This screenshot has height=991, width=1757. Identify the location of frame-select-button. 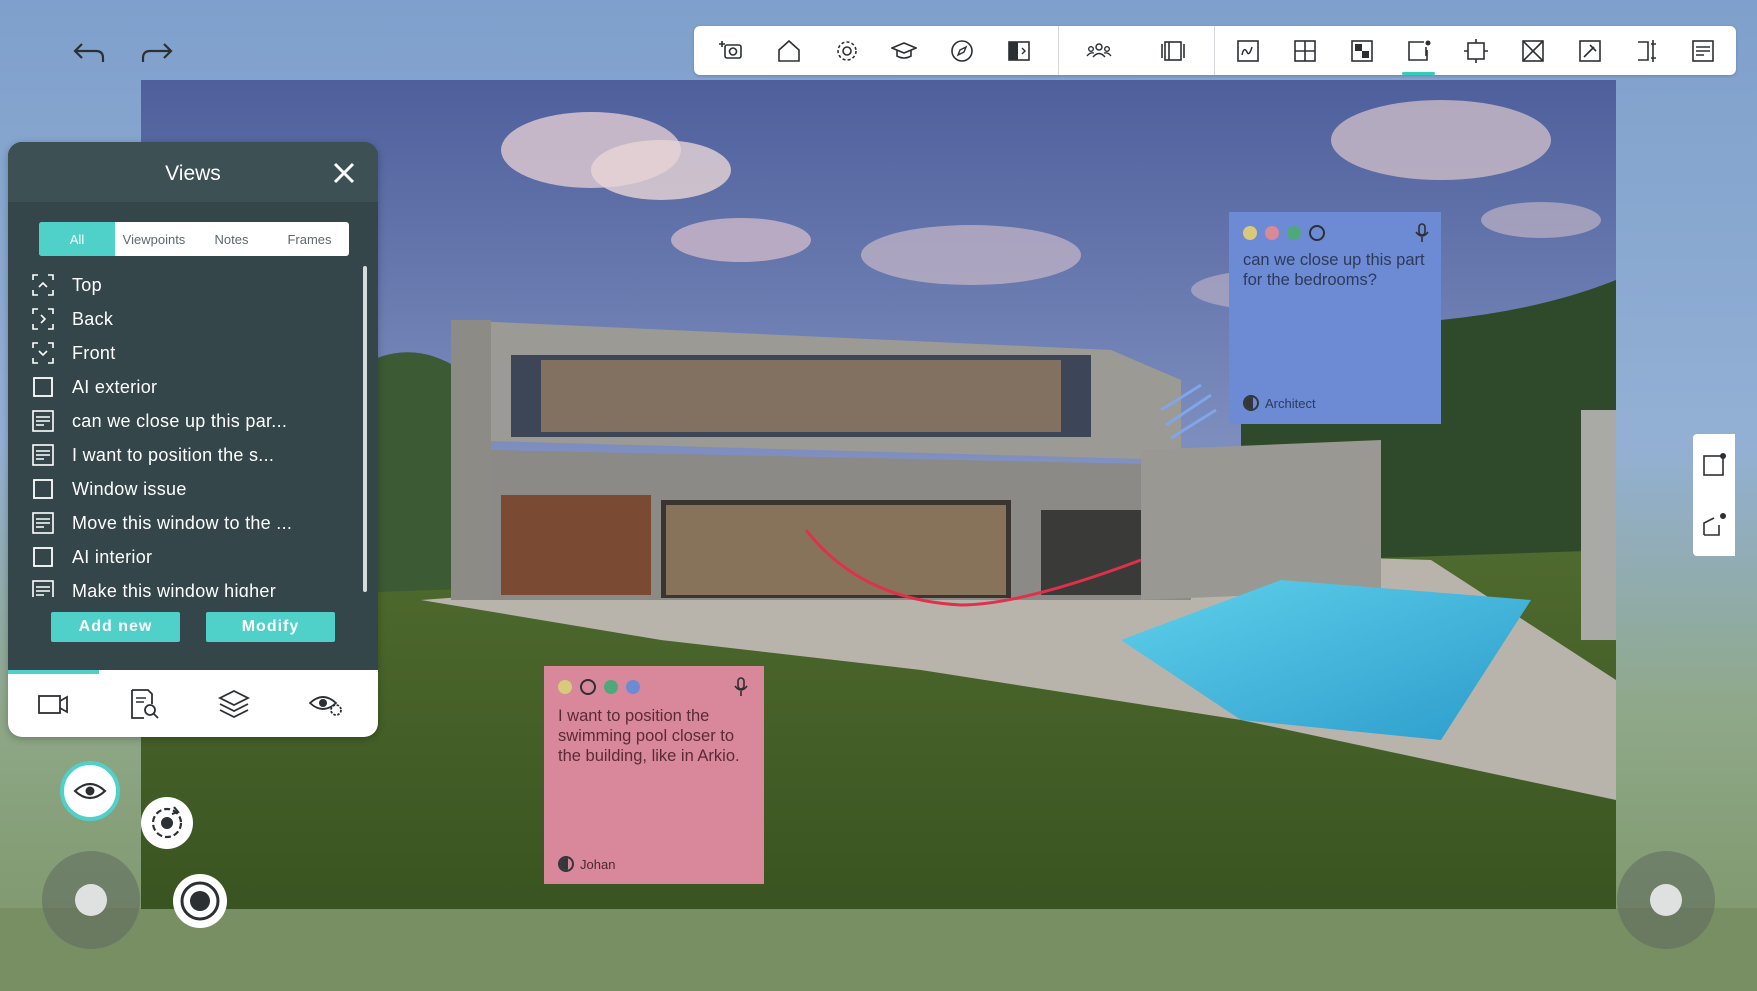
(1476, 51).